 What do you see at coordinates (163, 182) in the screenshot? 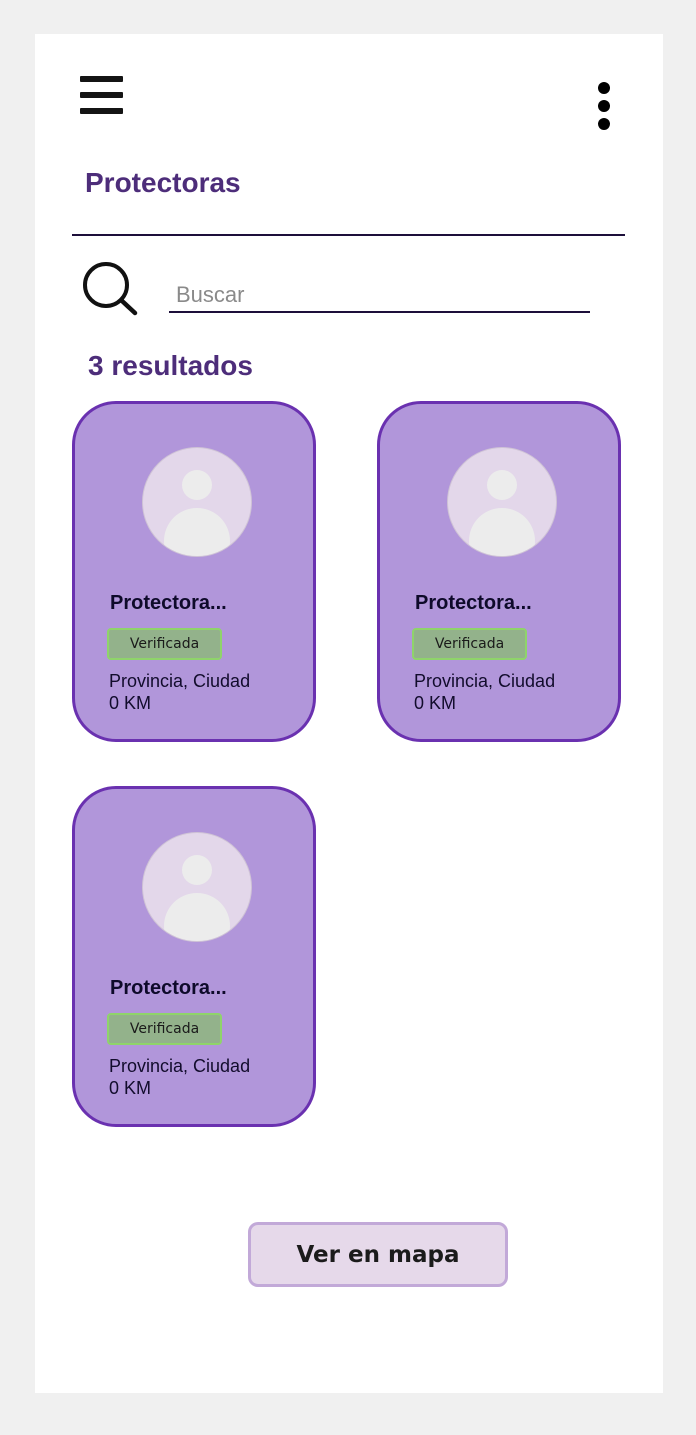
I see `page-title: Protectoras` at bounding box center [163, 182].